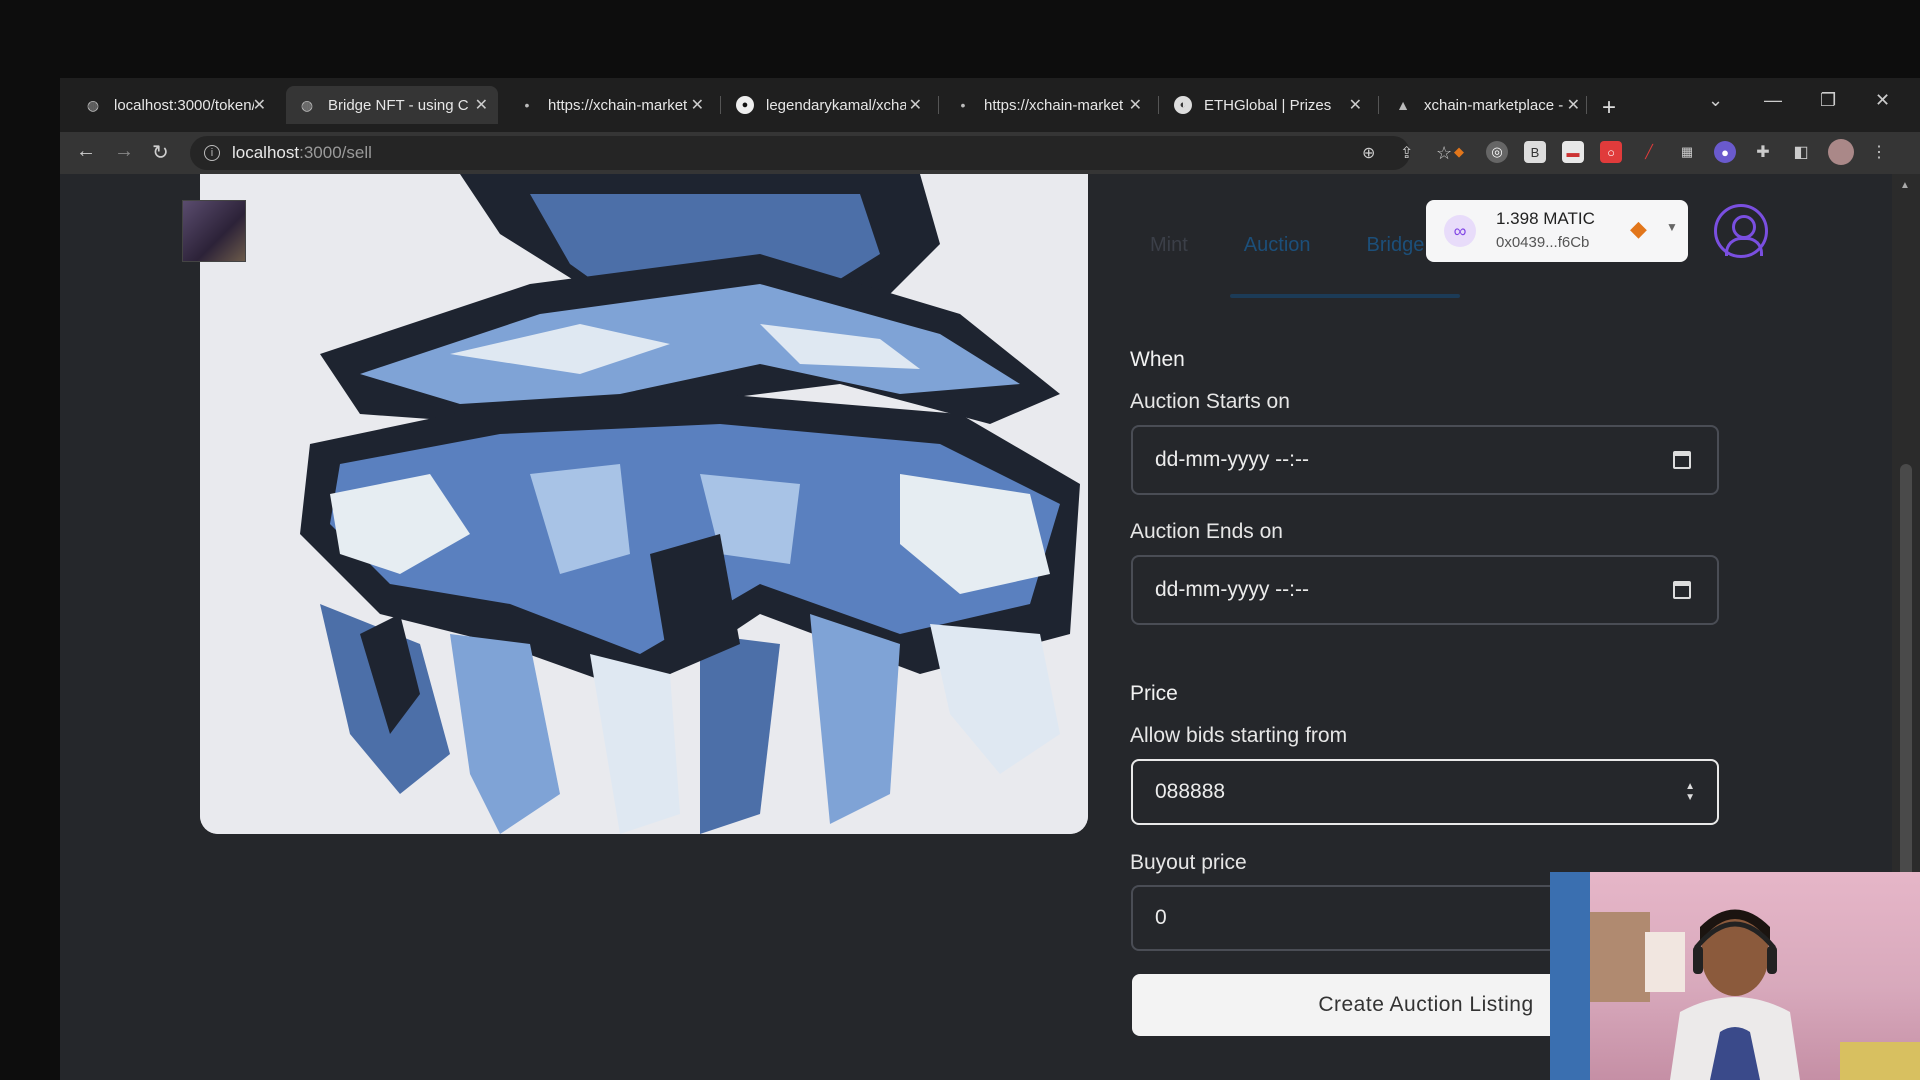 The image size is (1920, 1080). Describe the element at coordinates (1425, 792) in the screenshot. I see `bids-start-input: 088888 ▲ ▼` at that location.